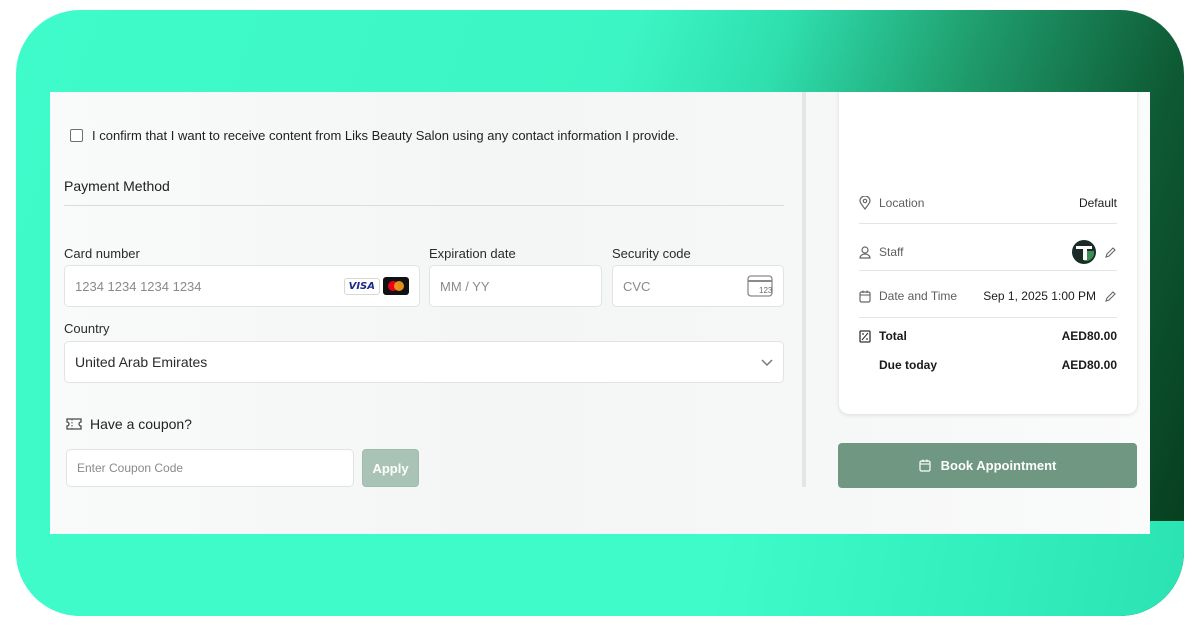 This screenshot has height=626, width=1200. What do you see at coordinates (1110, 252) in the screenshot?
I see `edit-staff-pencil-icon` at bounding box center [1110, 252].